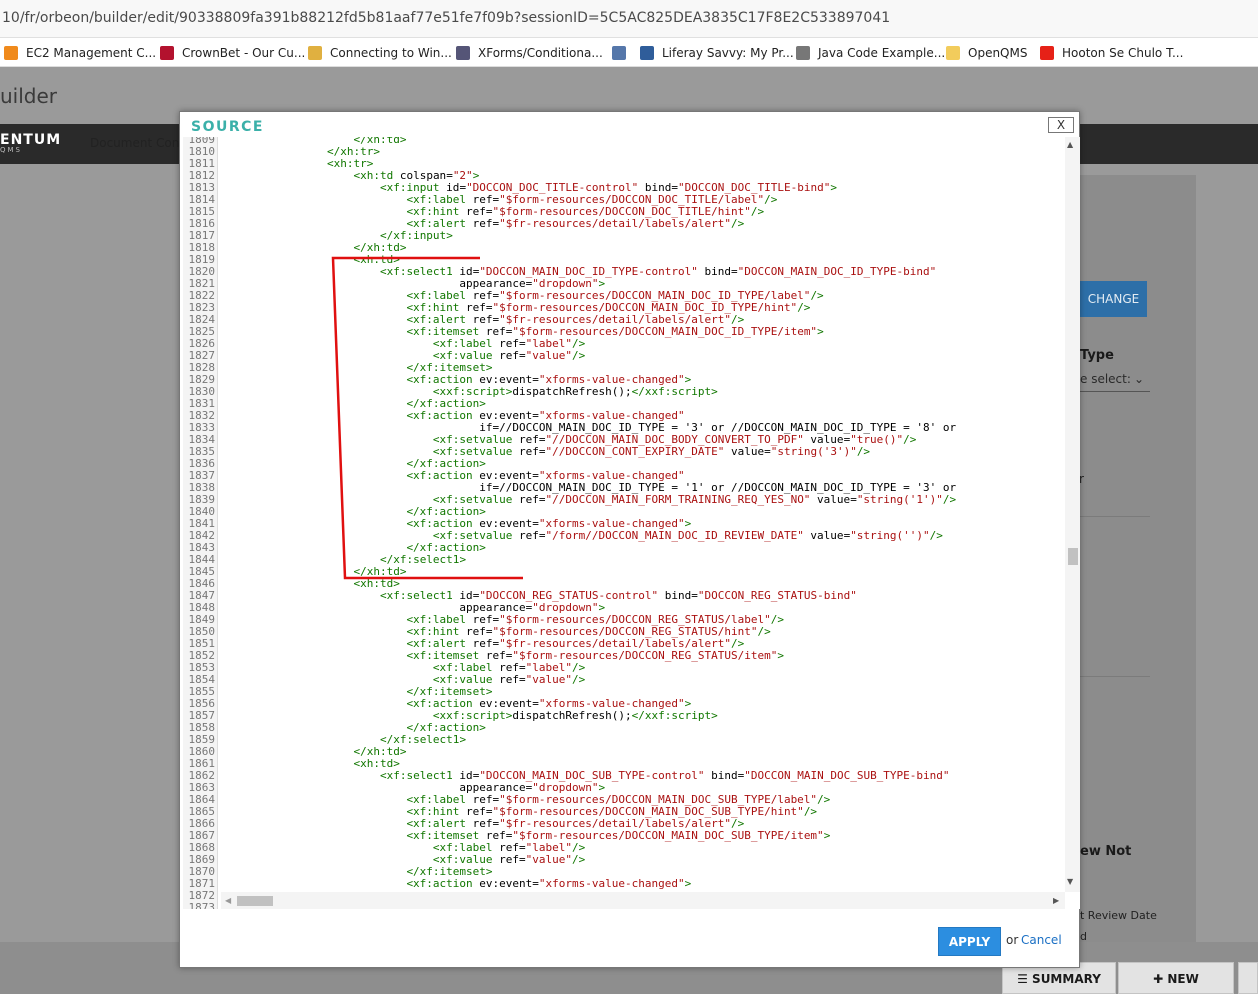 The image size is (1258, 994). I want to click on extra-button, so click(1248, 978).